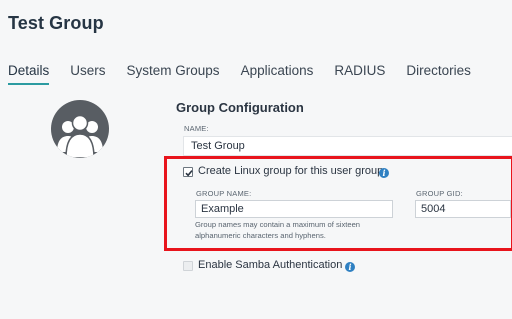  I want to click on group-avatar-icon, so click(80, 129).